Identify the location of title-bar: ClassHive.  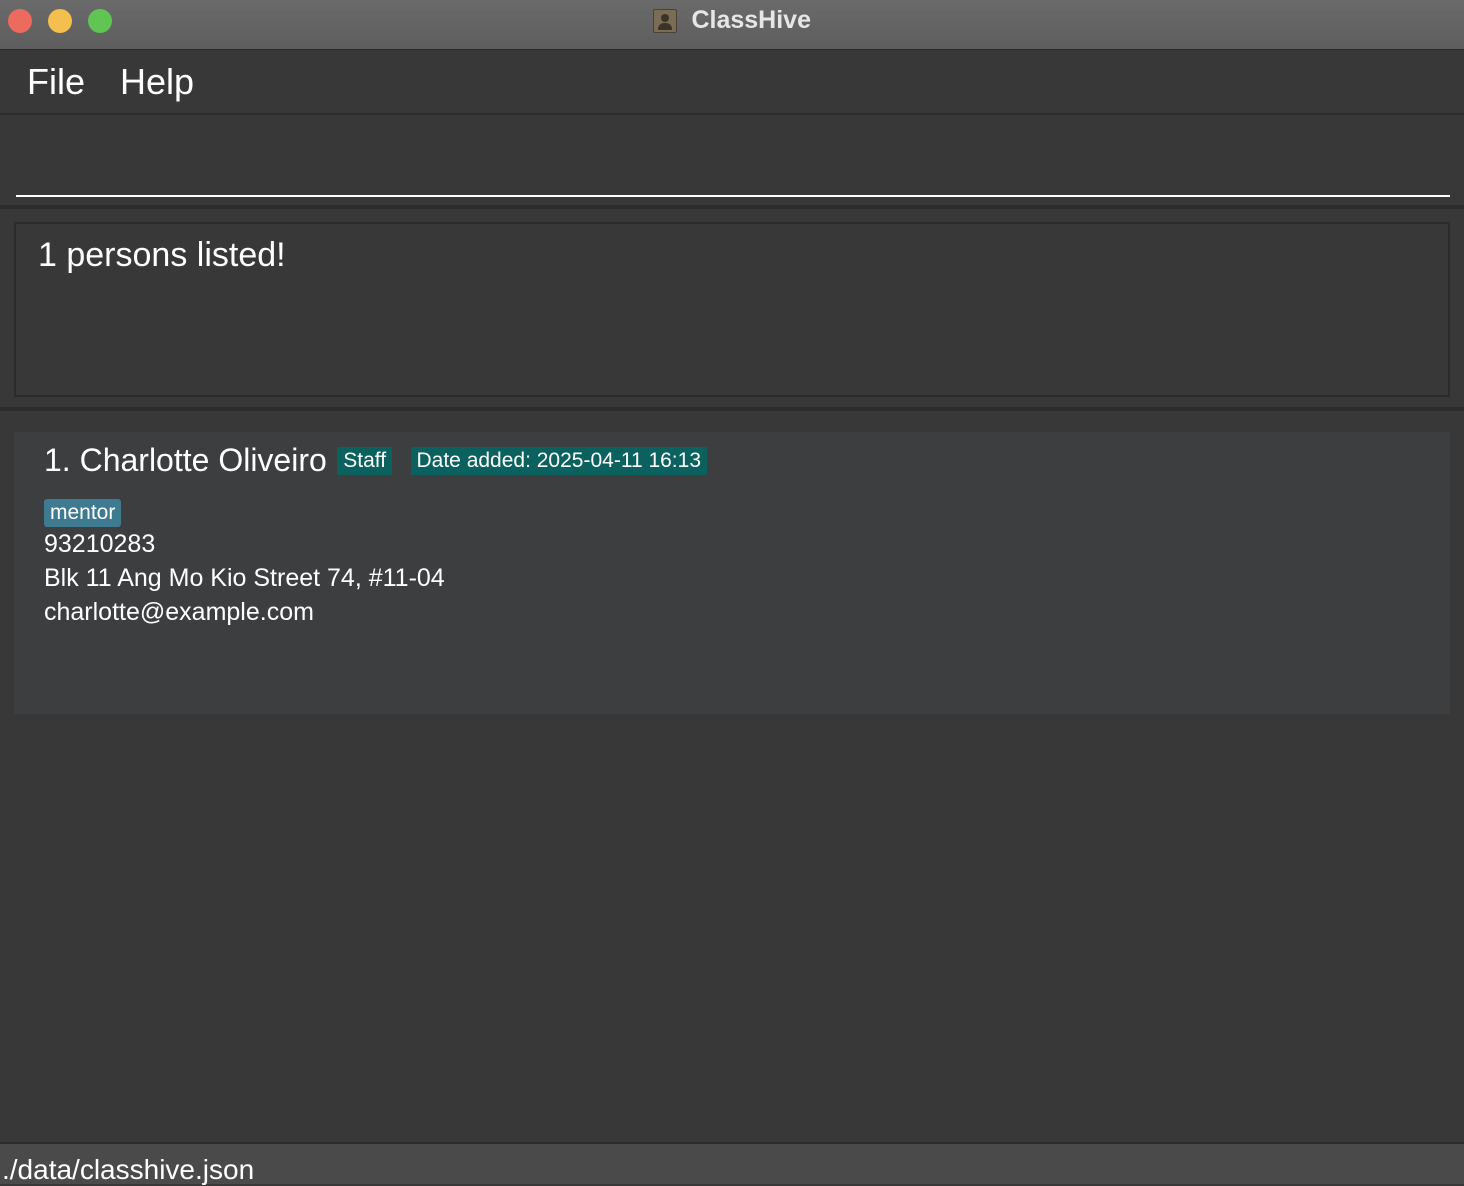
(732, 25).